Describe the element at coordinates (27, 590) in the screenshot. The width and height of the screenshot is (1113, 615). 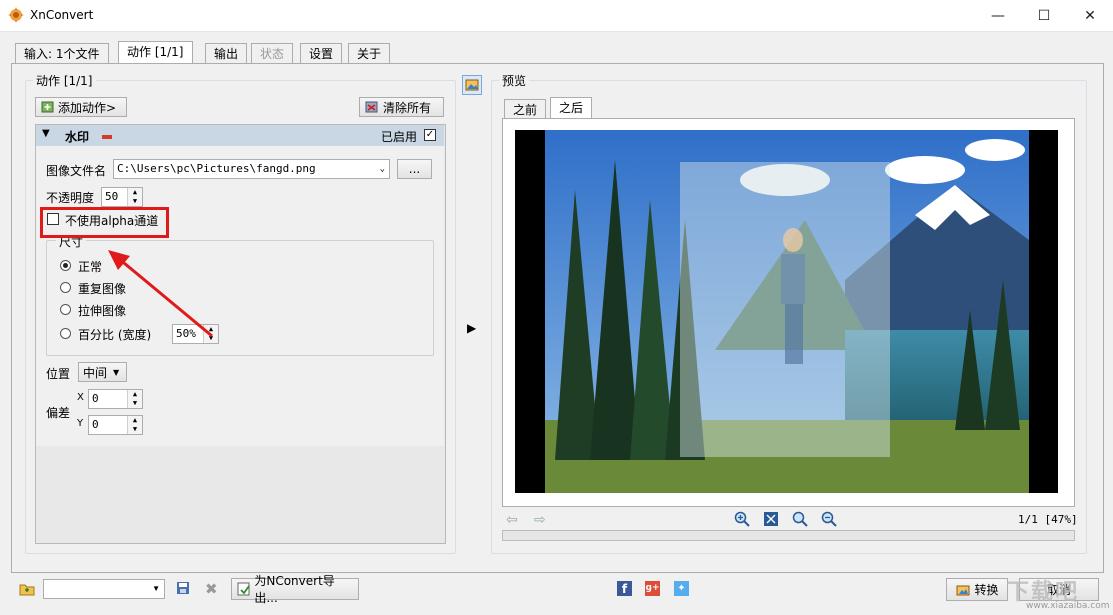
I see `open-folder-icon` at that location.